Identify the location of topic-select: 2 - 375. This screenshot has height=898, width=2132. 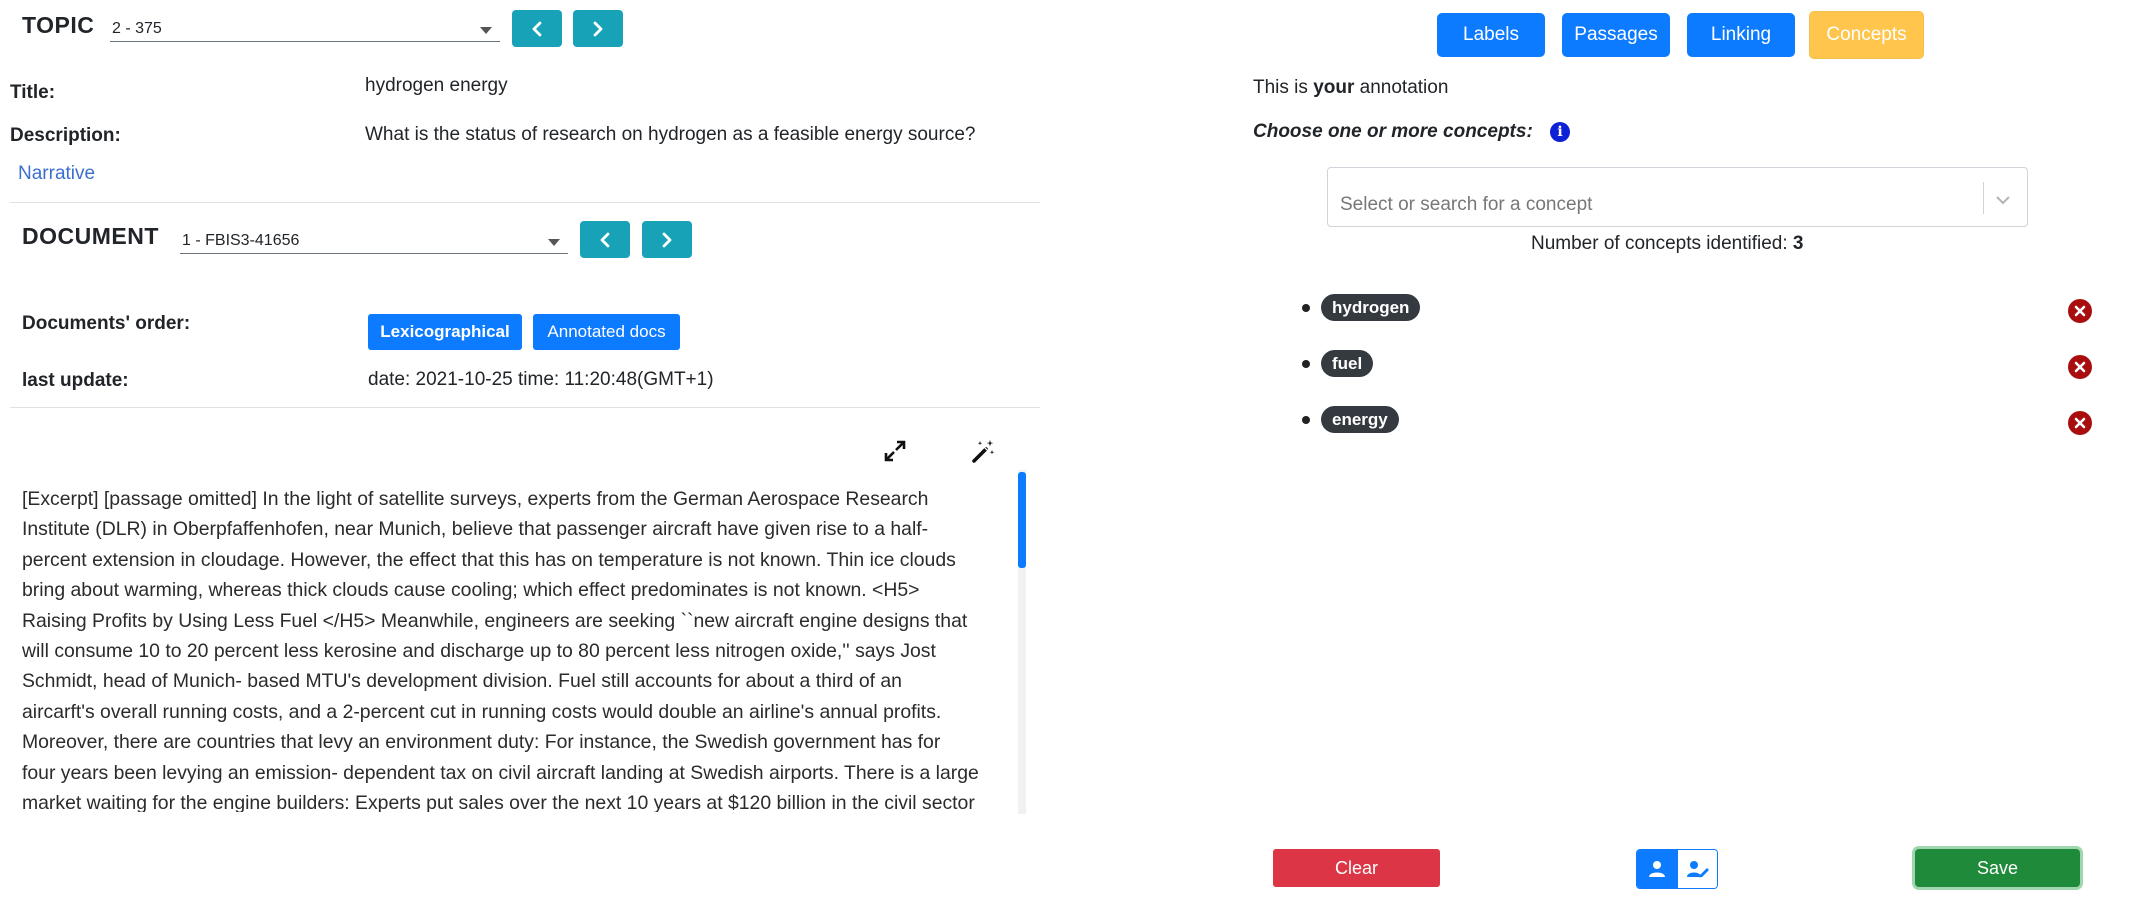
(305, 29).